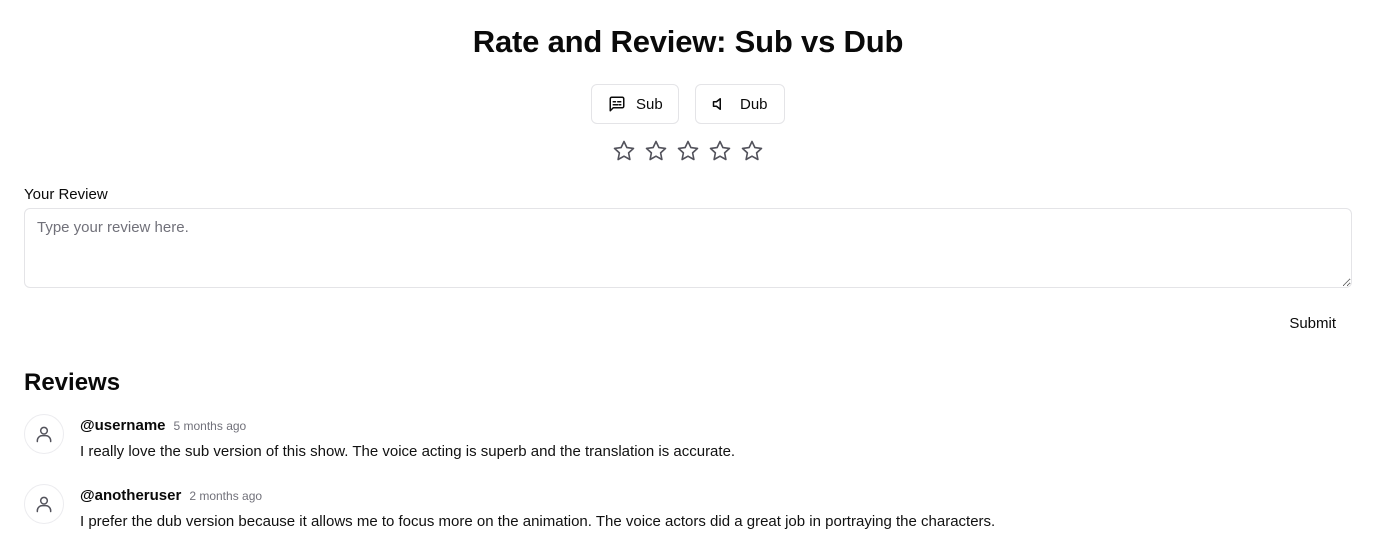 Image resolution: width=1376 pixels, height=556 pixels. I want to click on review-username: @anotheruser, so click(131, 495).